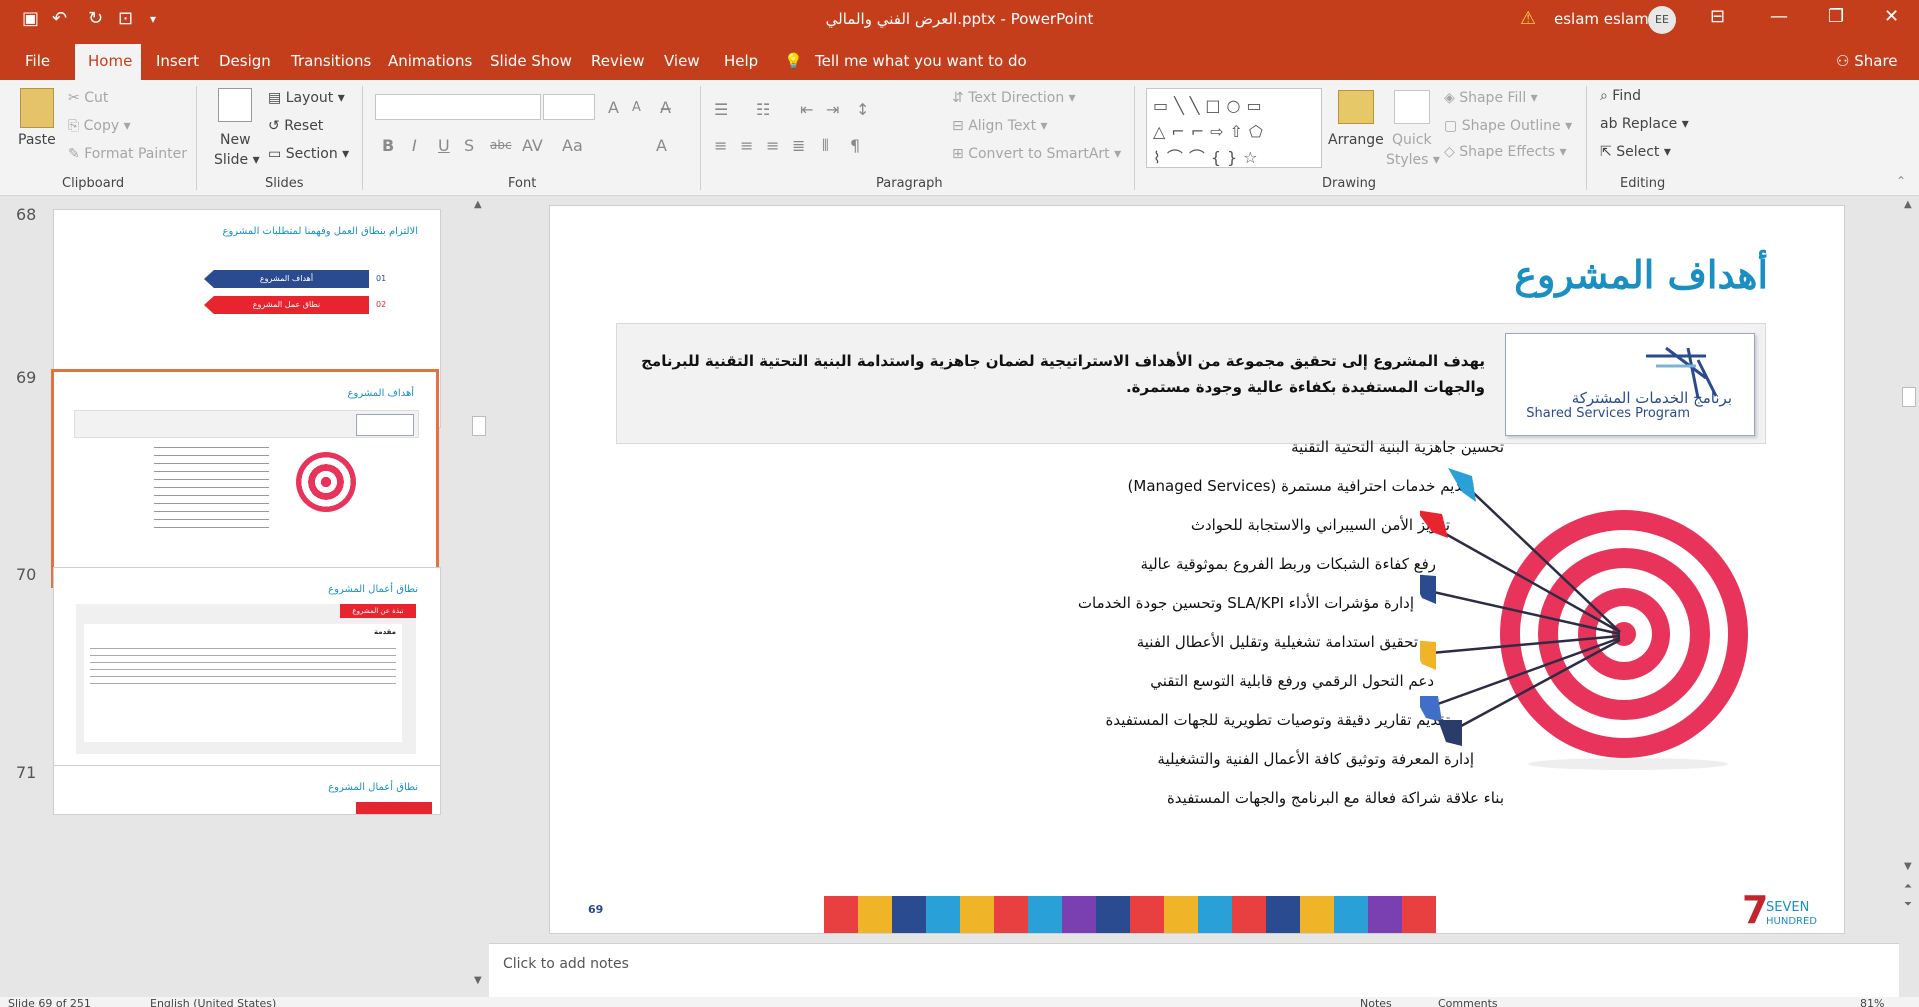 The image size is (1919, 1007). What do you see at coordinates (1356, 107) in the screenshot?
I see `arrange-icon` at bounding box center [1356, 107].